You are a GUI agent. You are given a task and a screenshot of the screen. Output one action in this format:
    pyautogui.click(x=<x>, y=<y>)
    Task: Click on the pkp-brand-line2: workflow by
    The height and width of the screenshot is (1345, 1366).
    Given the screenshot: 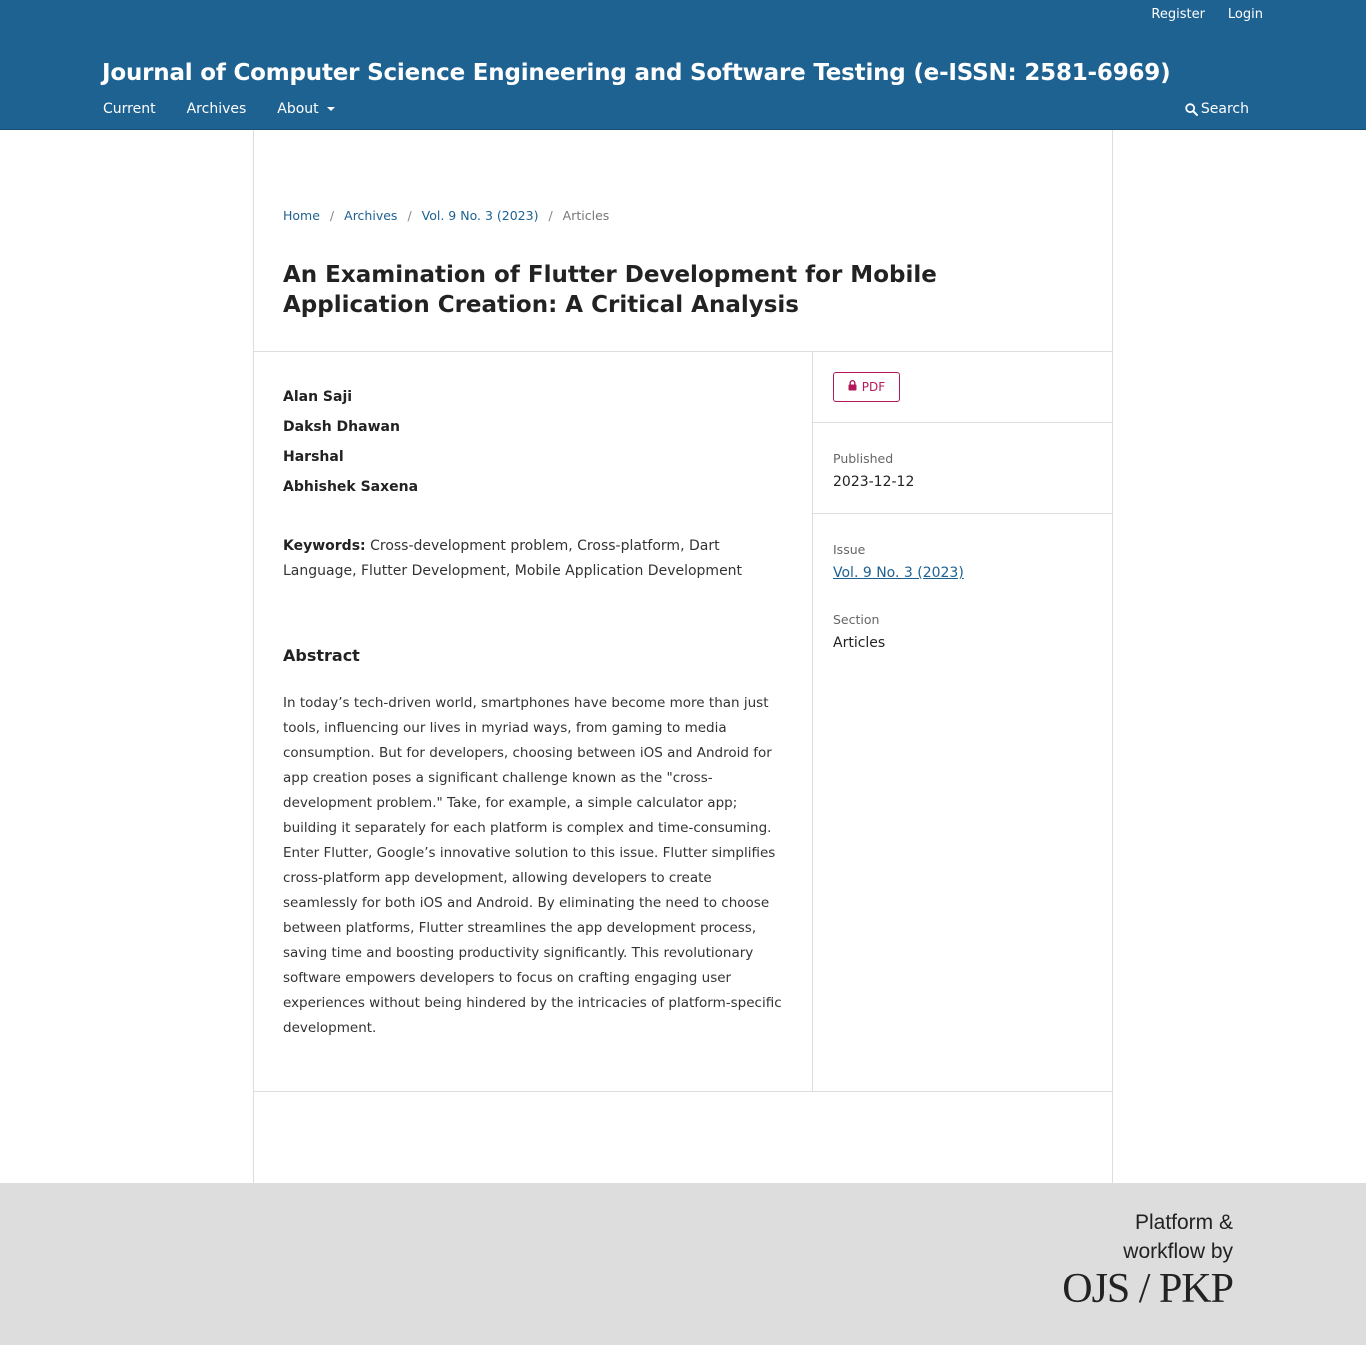 What is the action you would take?
    pyautogui.click(x=1178, y=1251)
    